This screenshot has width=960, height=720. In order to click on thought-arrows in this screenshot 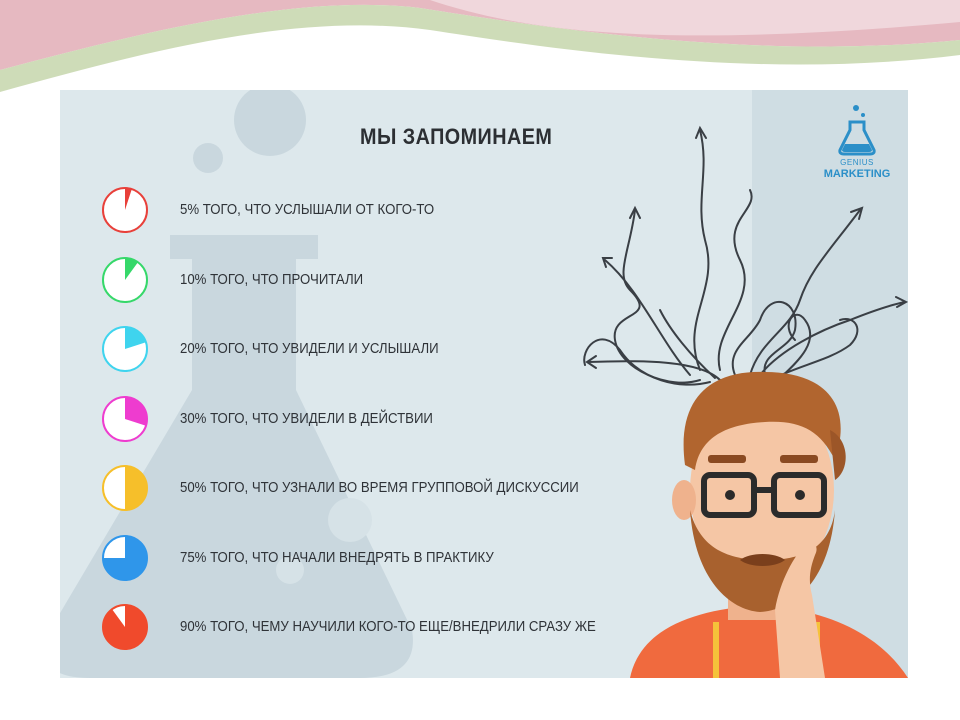, I will do `click(745, 255)`.